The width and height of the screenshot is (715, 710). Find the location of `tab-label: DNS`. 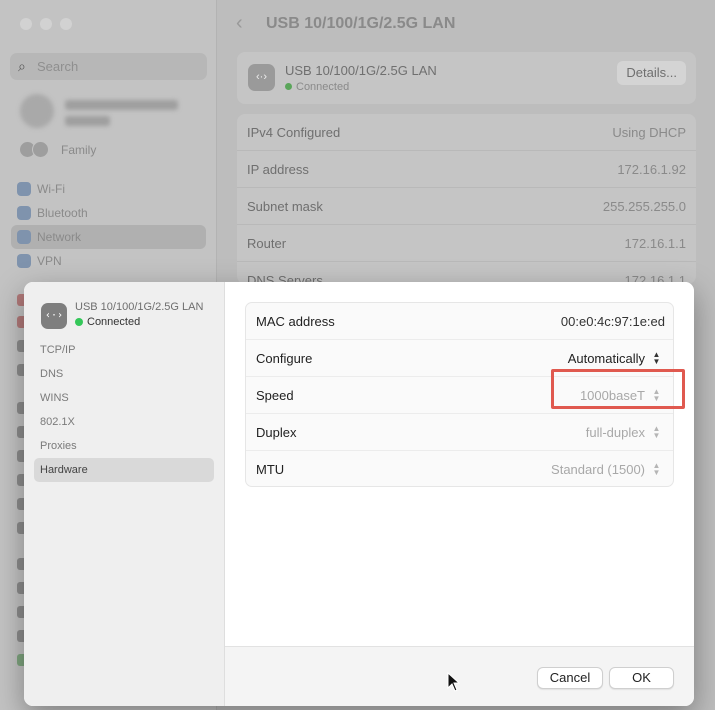

tab-label: DNS is located at coordinates (52, 374).